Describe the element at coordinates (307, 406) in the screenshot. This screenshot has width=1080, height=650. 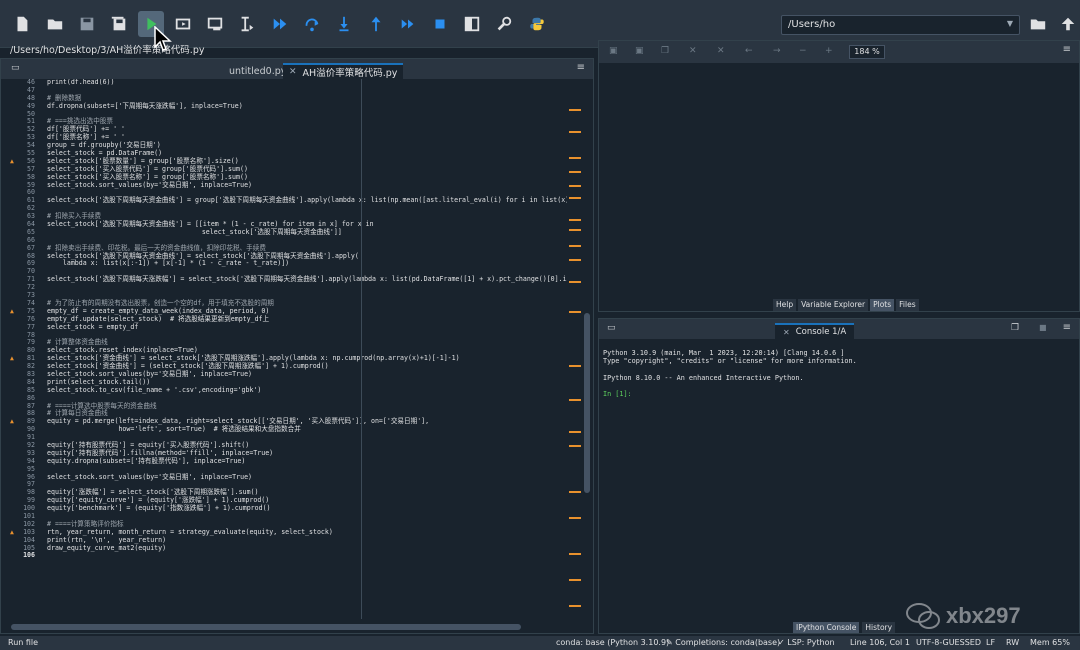
I see `code-line: # ====计算选中股票每天的资金曲线` at that location.